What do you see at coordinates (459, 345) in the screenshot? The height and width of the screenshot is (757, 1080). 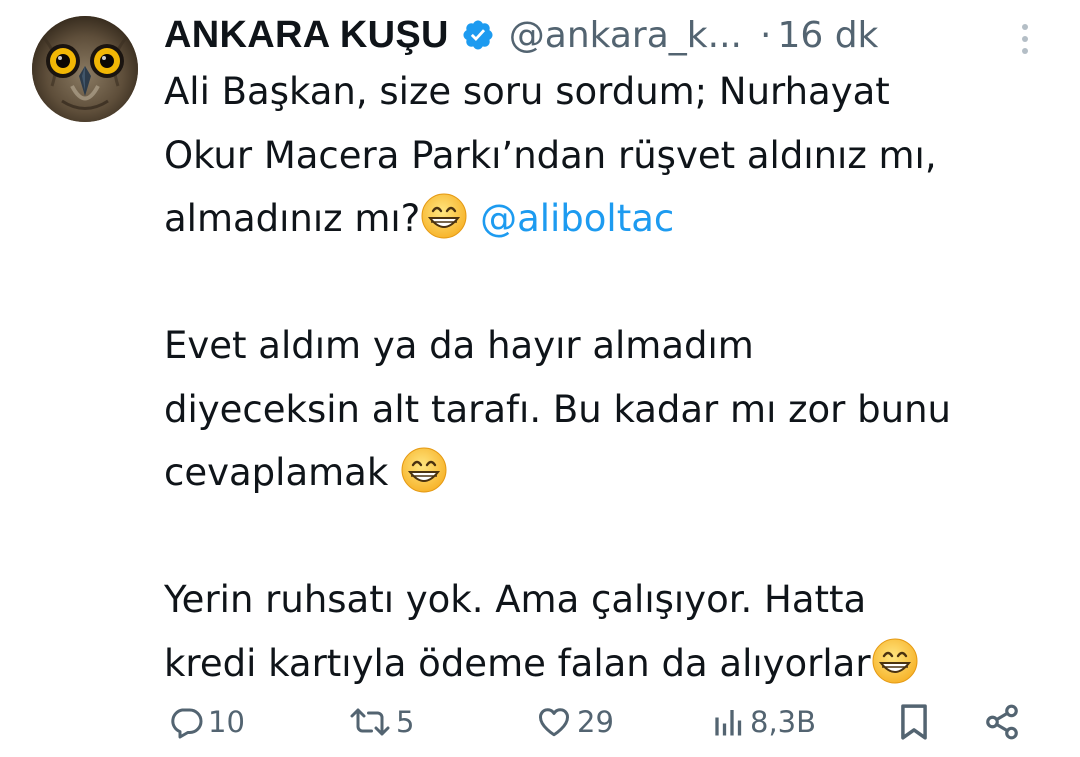 I see `tweet-line: Evet aldım ya da hayır almadım` at bounding box center [459, 345].